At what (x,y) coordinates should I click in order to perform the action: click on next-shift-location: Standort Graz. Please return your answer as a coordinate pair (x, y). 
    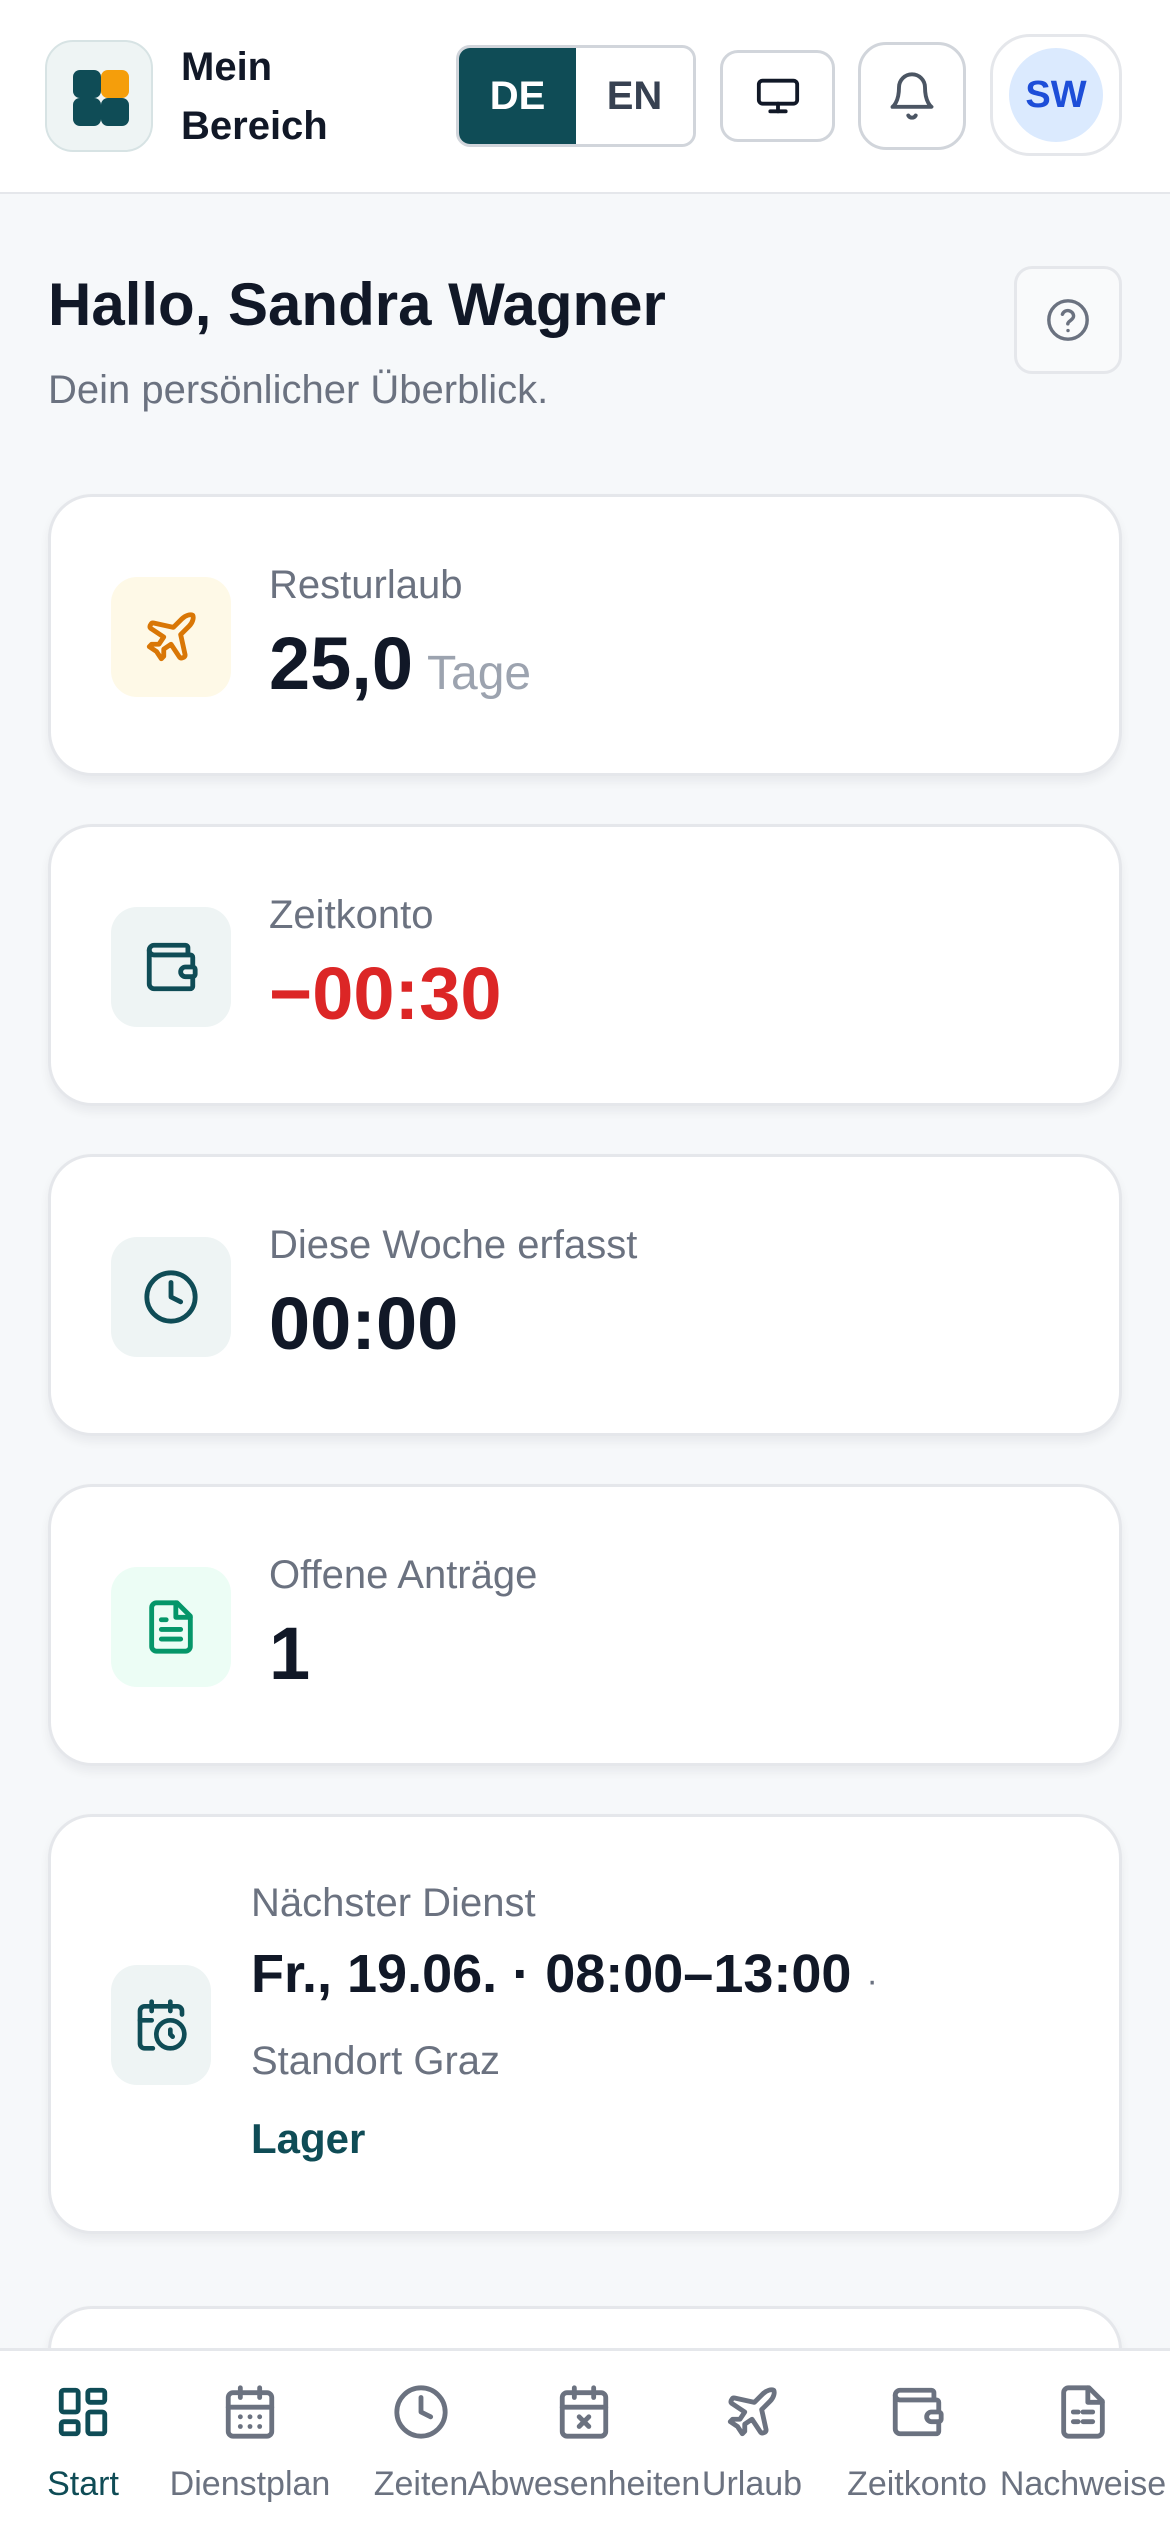
    Looking at the image, I should click on (376, 2061).